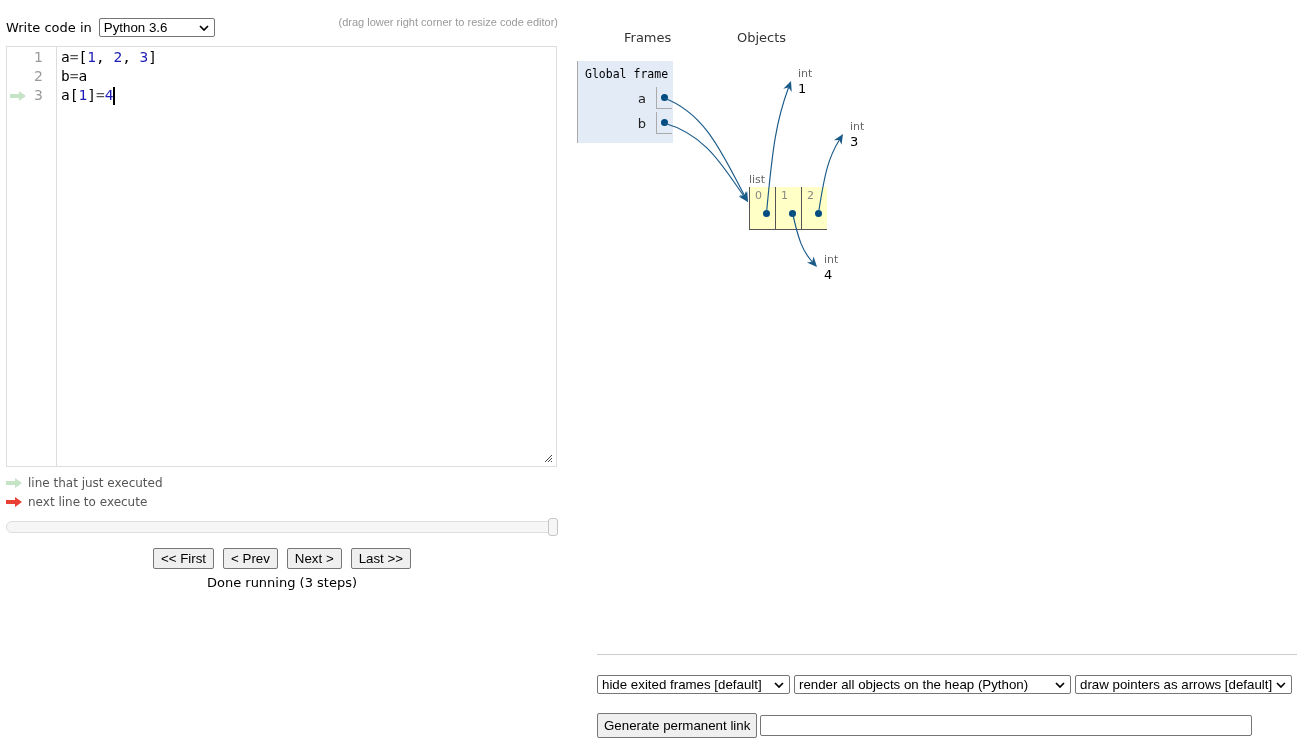 This screenshot has height=752, width=1315. I want to click on status-text: Done running (3 steps), so click(282, 583).